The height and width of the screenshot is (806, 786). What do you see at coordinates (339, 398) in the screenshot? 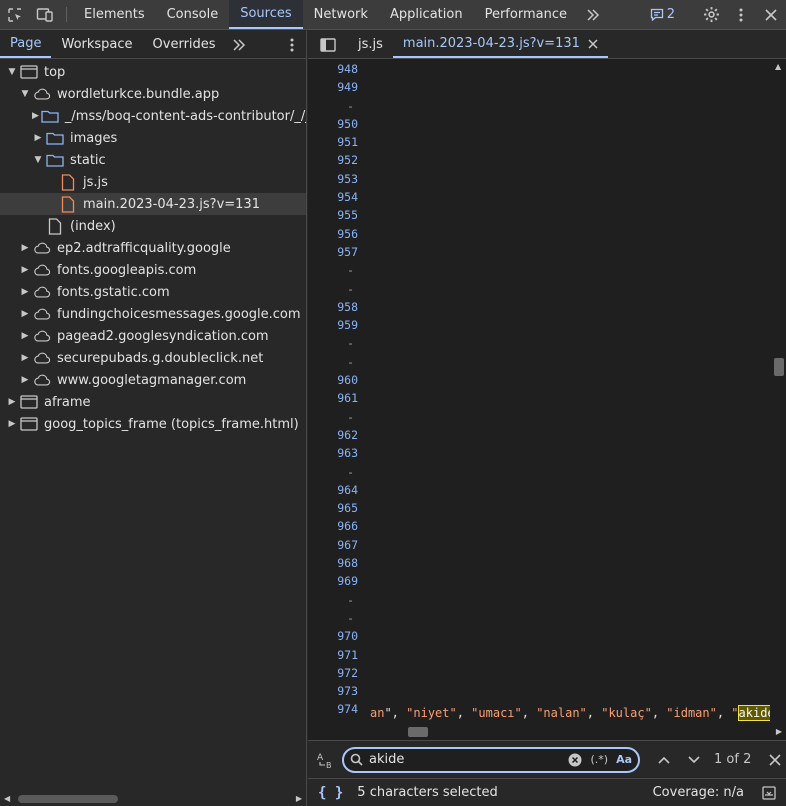
I see `line-number: 961` at bounding box center [339, 398].